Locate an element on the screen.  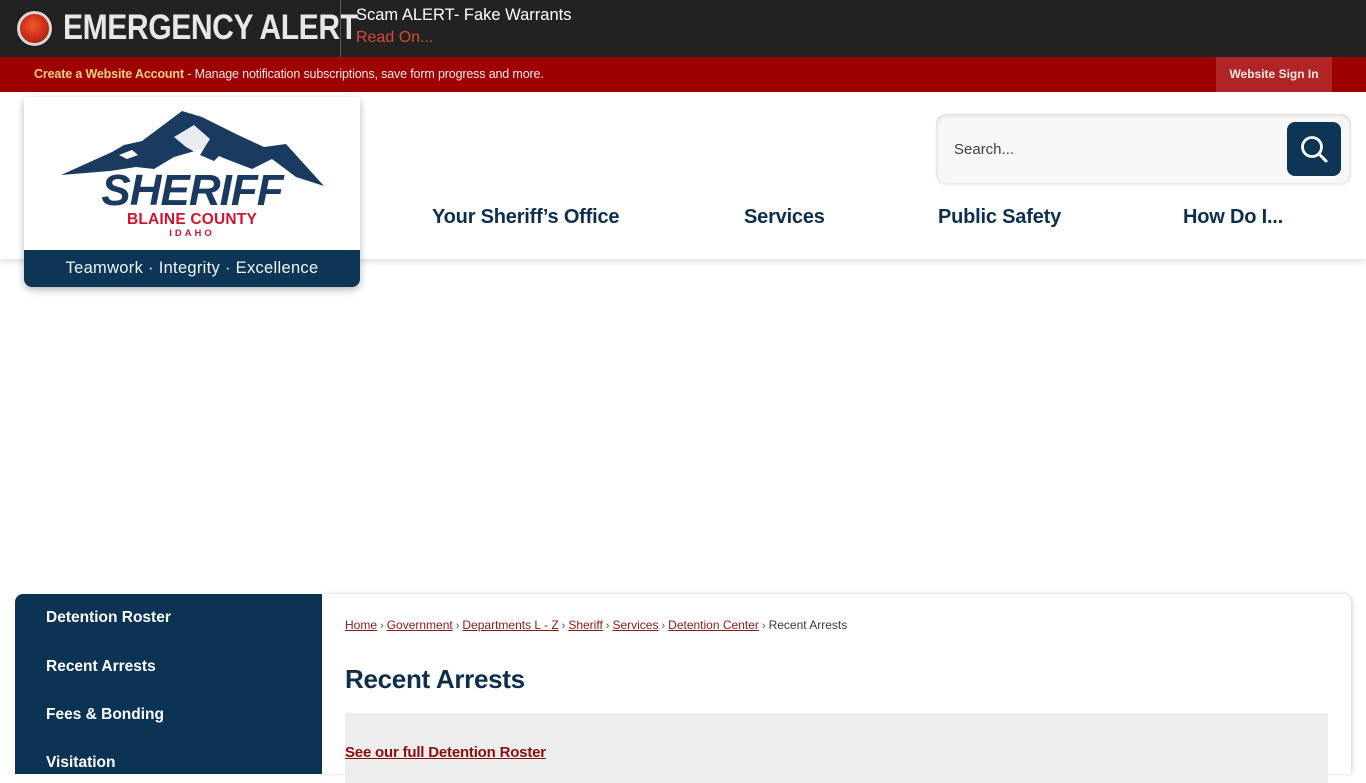
sidebar-item-recent-arrests: Recent Arrests is located at coordinates (101, 667).